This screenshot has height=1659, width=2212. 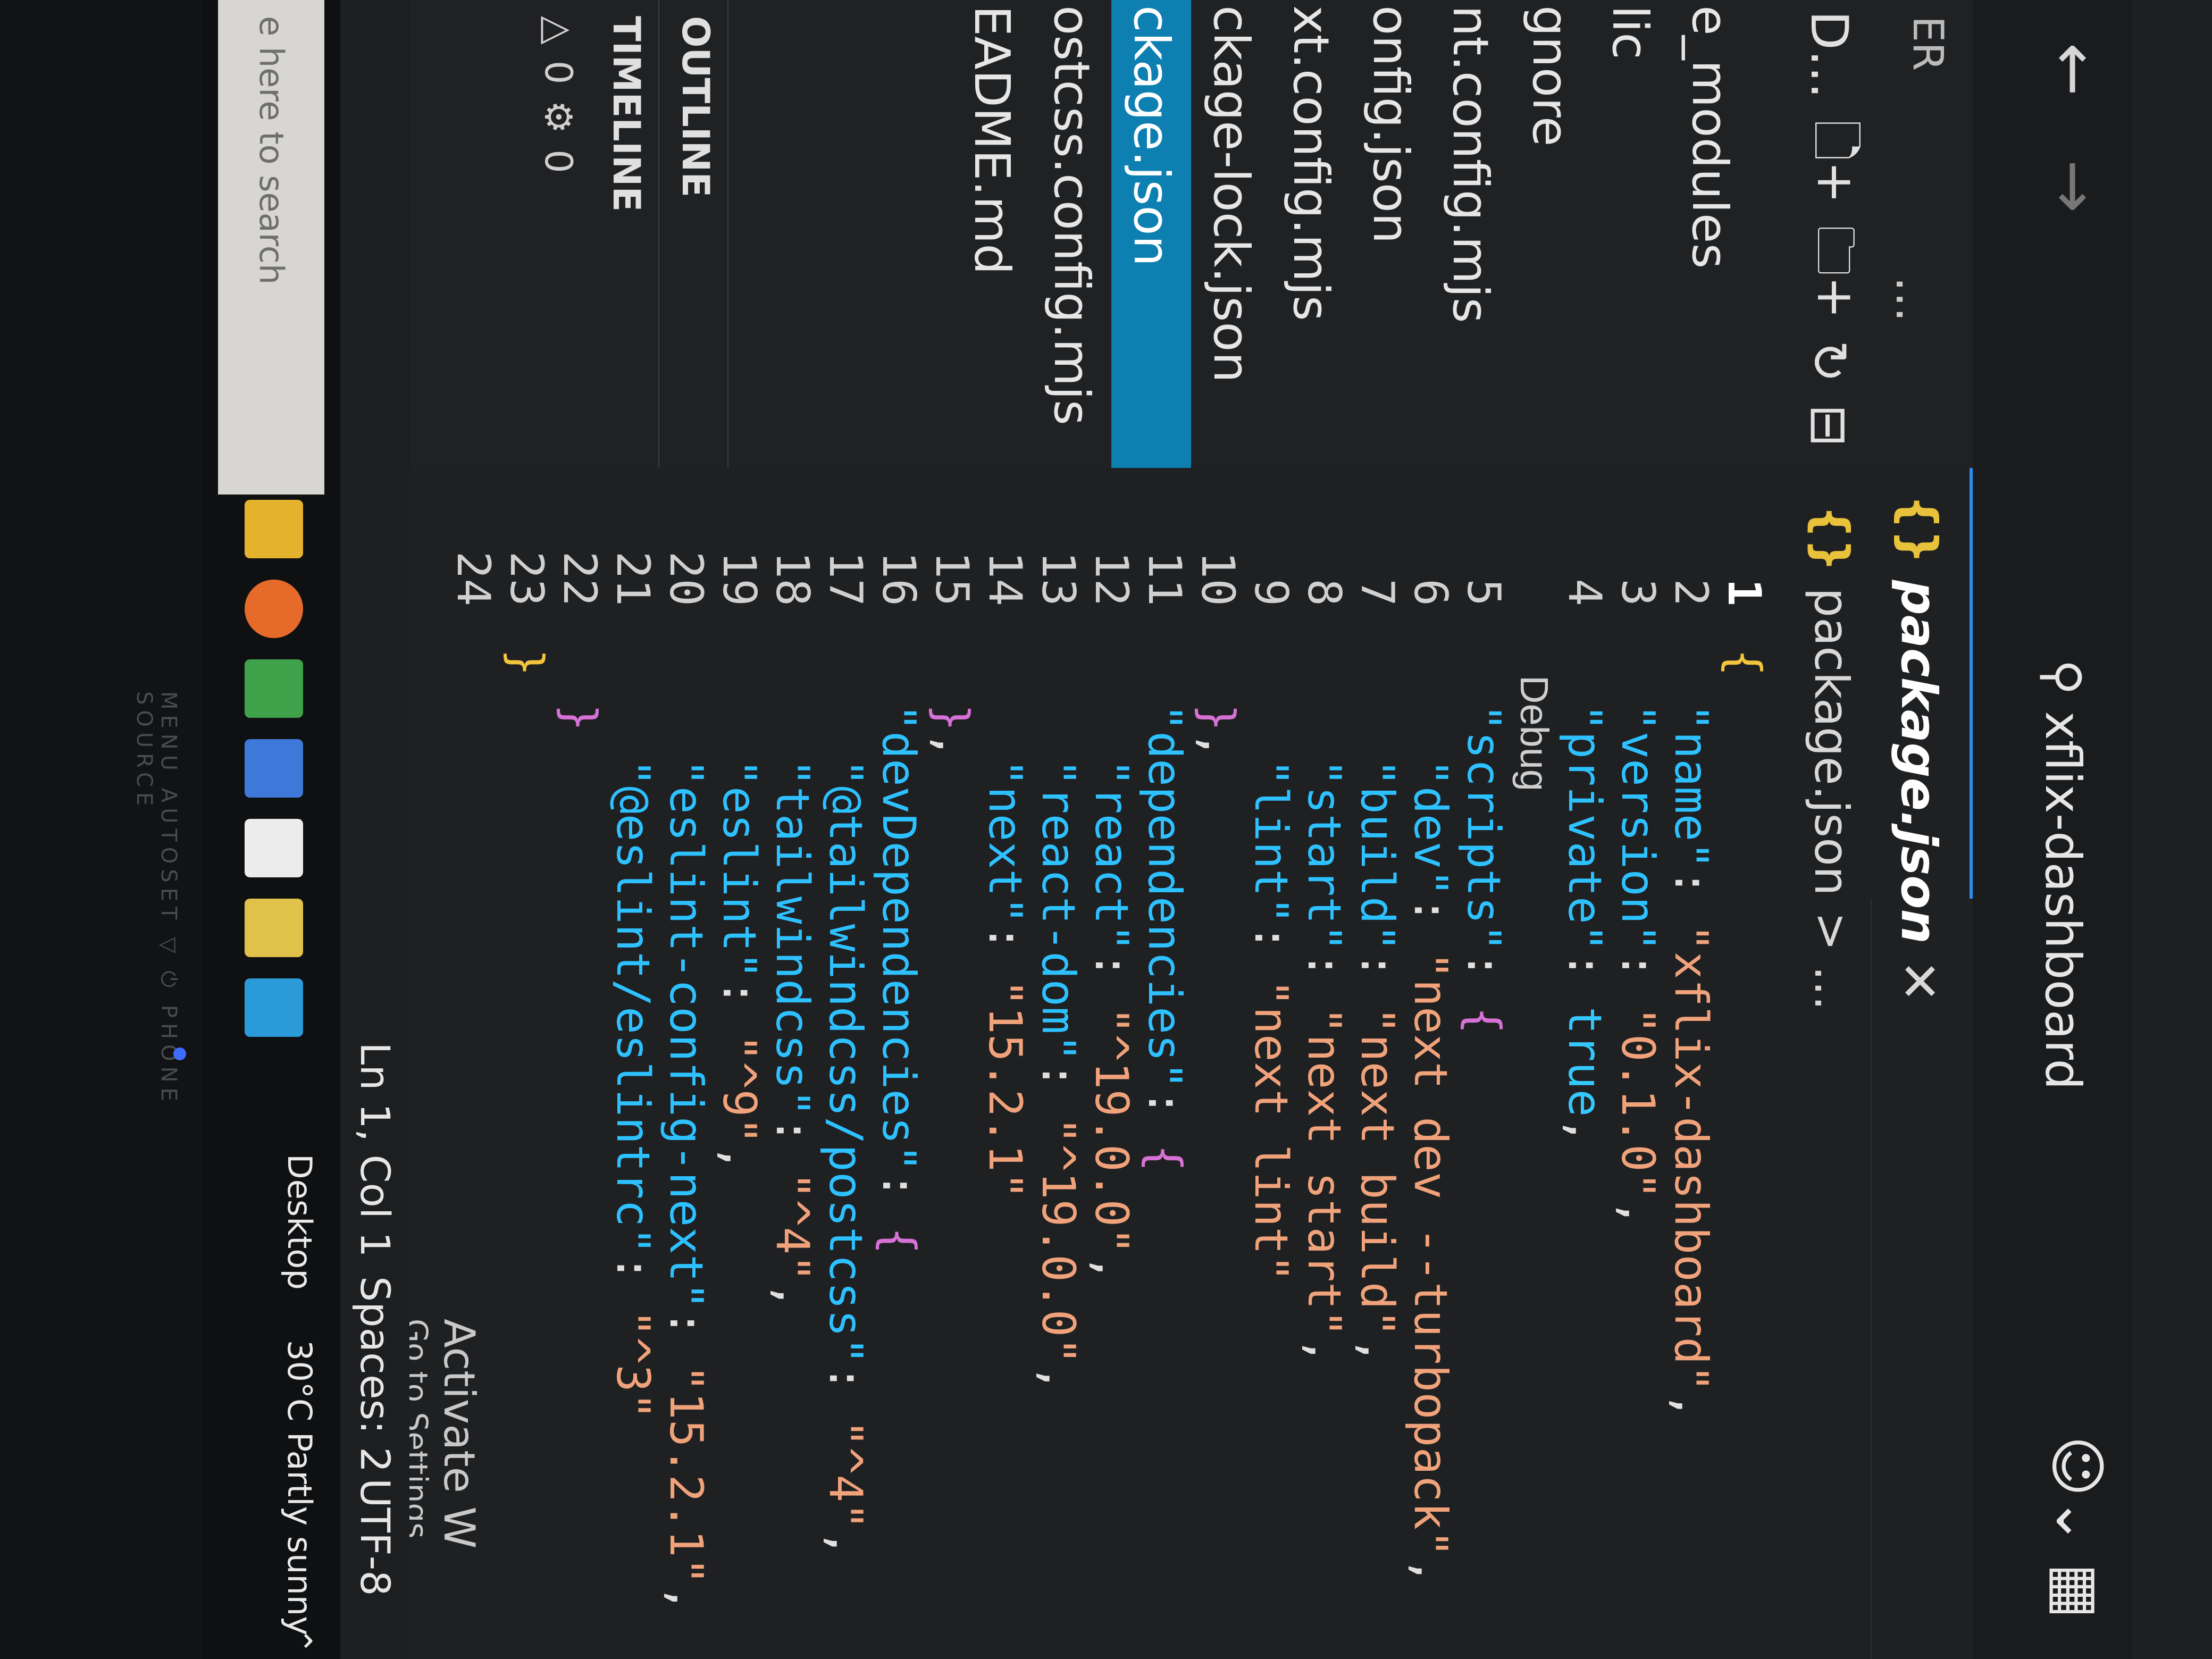 What do you see at coordinates (1217, 1063) in the screenshot?
I see `code-line: 10 },` at bounding box center [1217, 1063].